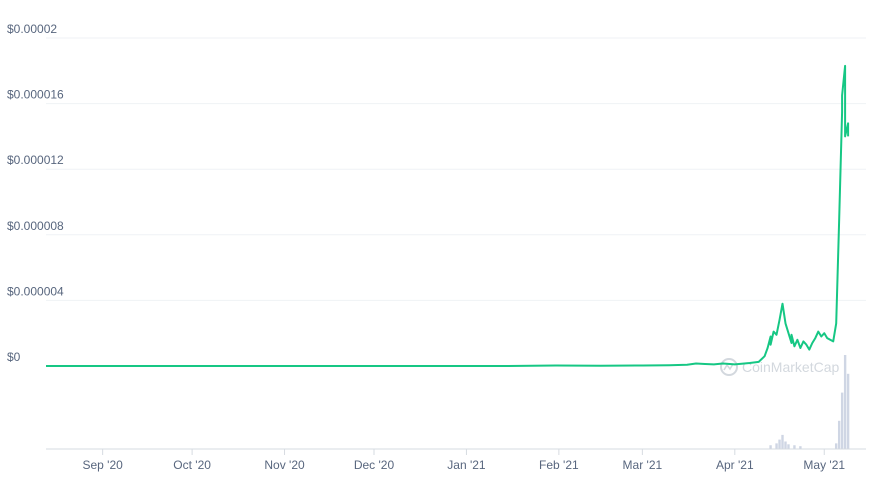 This screenshot has height=485, width=884. I want to click on x-tick-label: Feb '21, so click(559, 465).